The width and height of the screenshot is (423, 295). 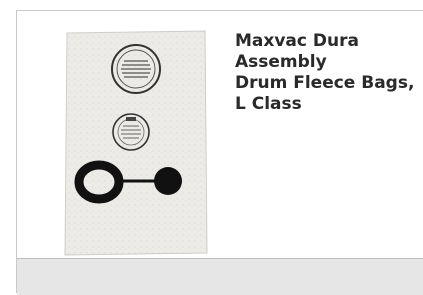 What do you see at coordinates (220, 276) in the screenshot?
I see `card-footer` at bounding box center [220, 276].